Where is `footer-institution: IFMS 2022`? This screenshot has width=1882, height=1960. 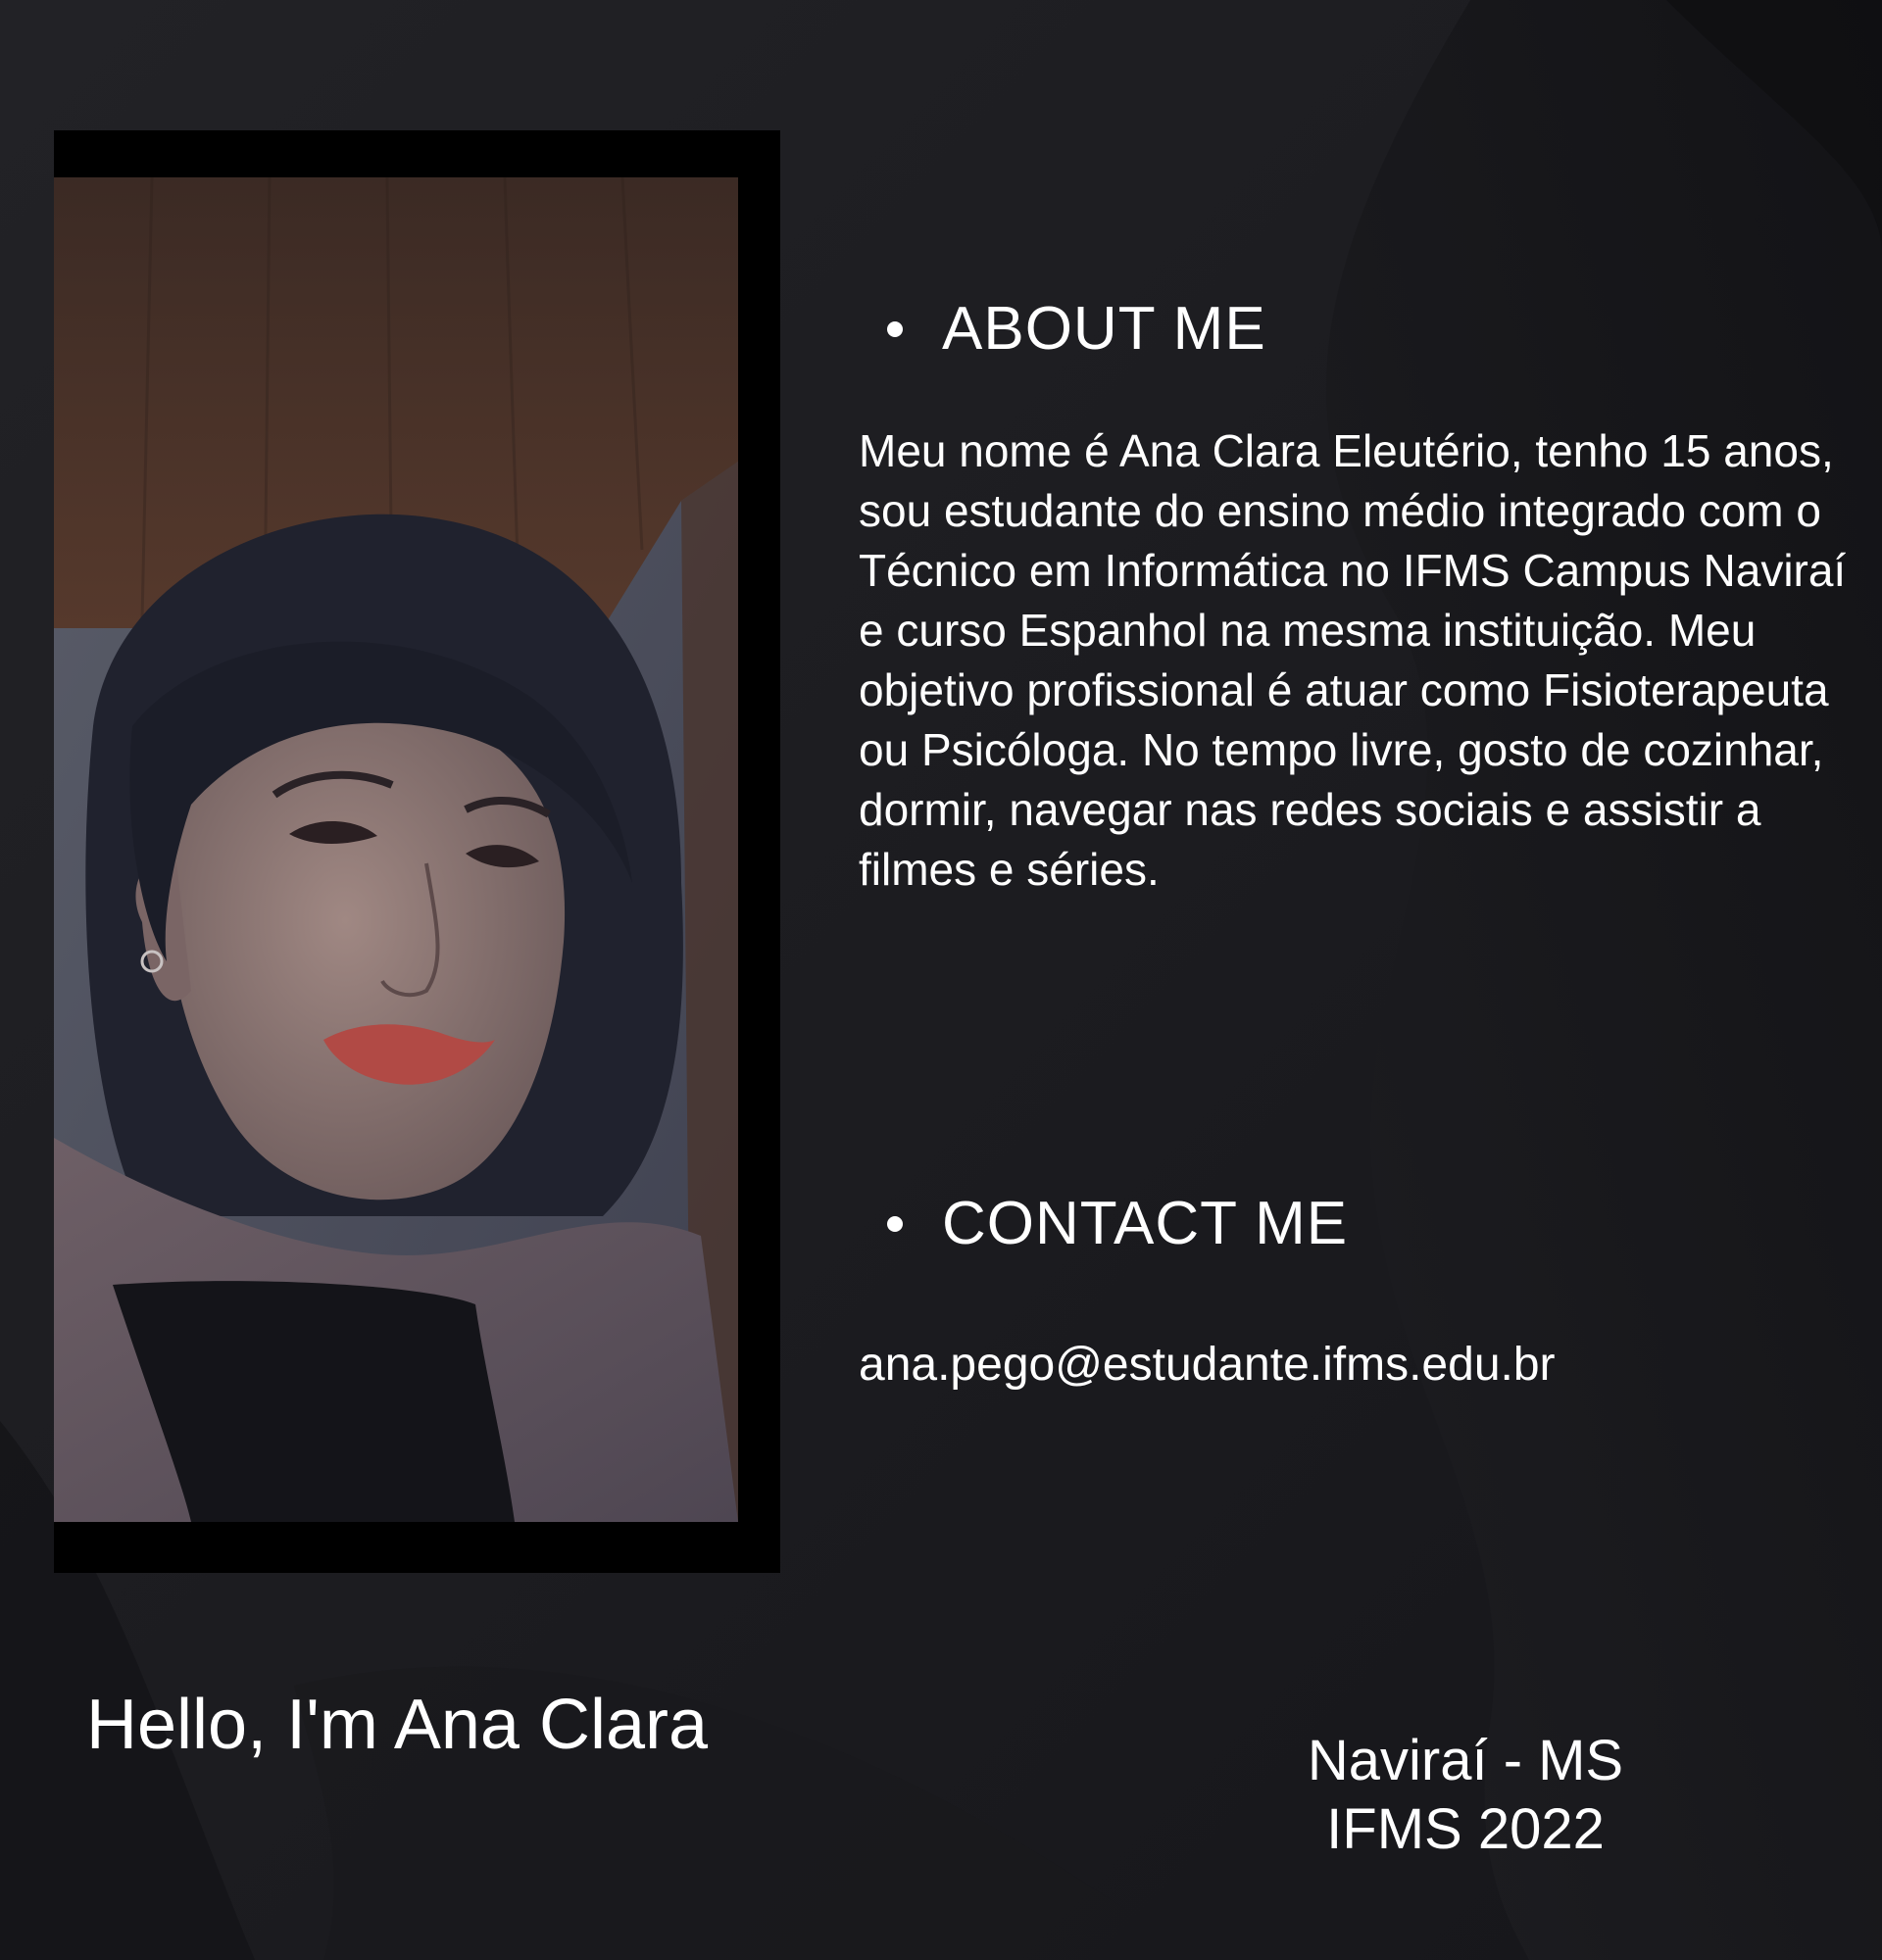
footer-institution: IFMS 2022 is located at coordinates (1465, 1829).